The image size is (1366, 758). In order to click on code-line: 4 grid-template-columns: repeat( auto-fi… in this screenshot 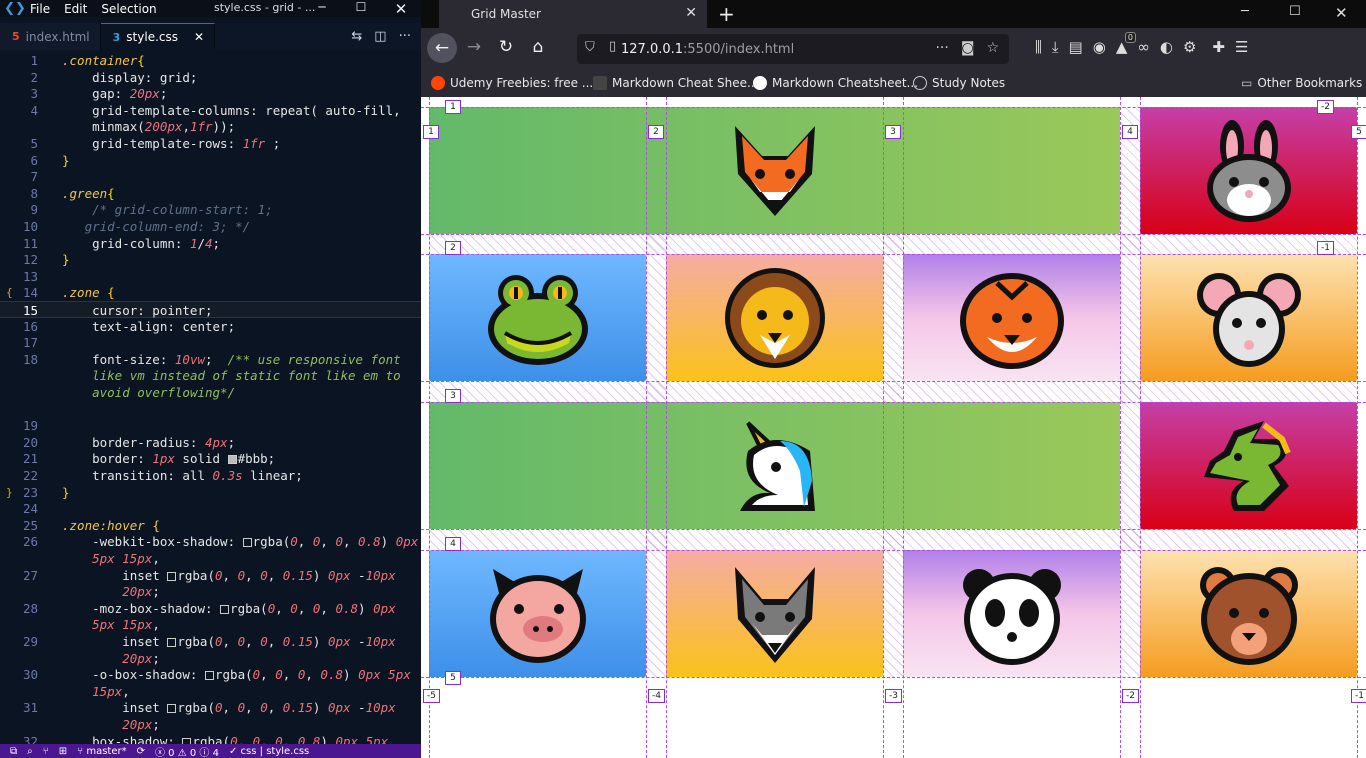, I will do `click(210, 110)`.